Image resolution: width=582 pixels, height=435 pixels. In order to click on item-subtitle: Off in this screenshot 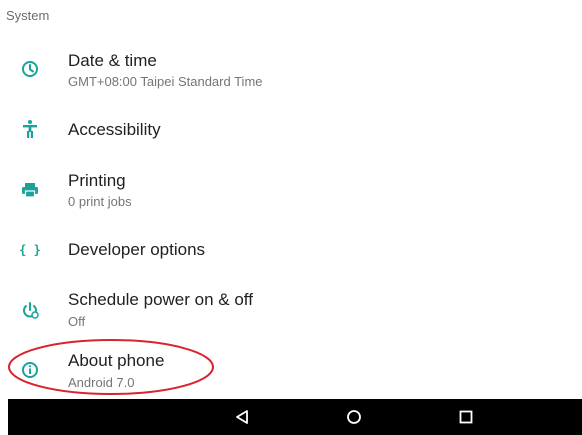, I will do `click(77, 321)`.